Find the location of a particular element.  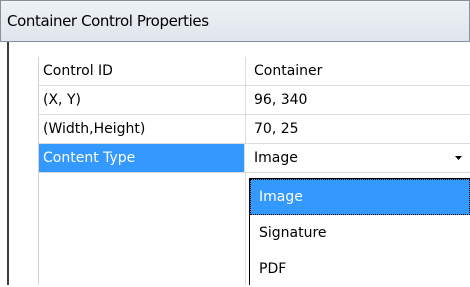

property-value: 70, 25 is located at coordinates (359, 129).